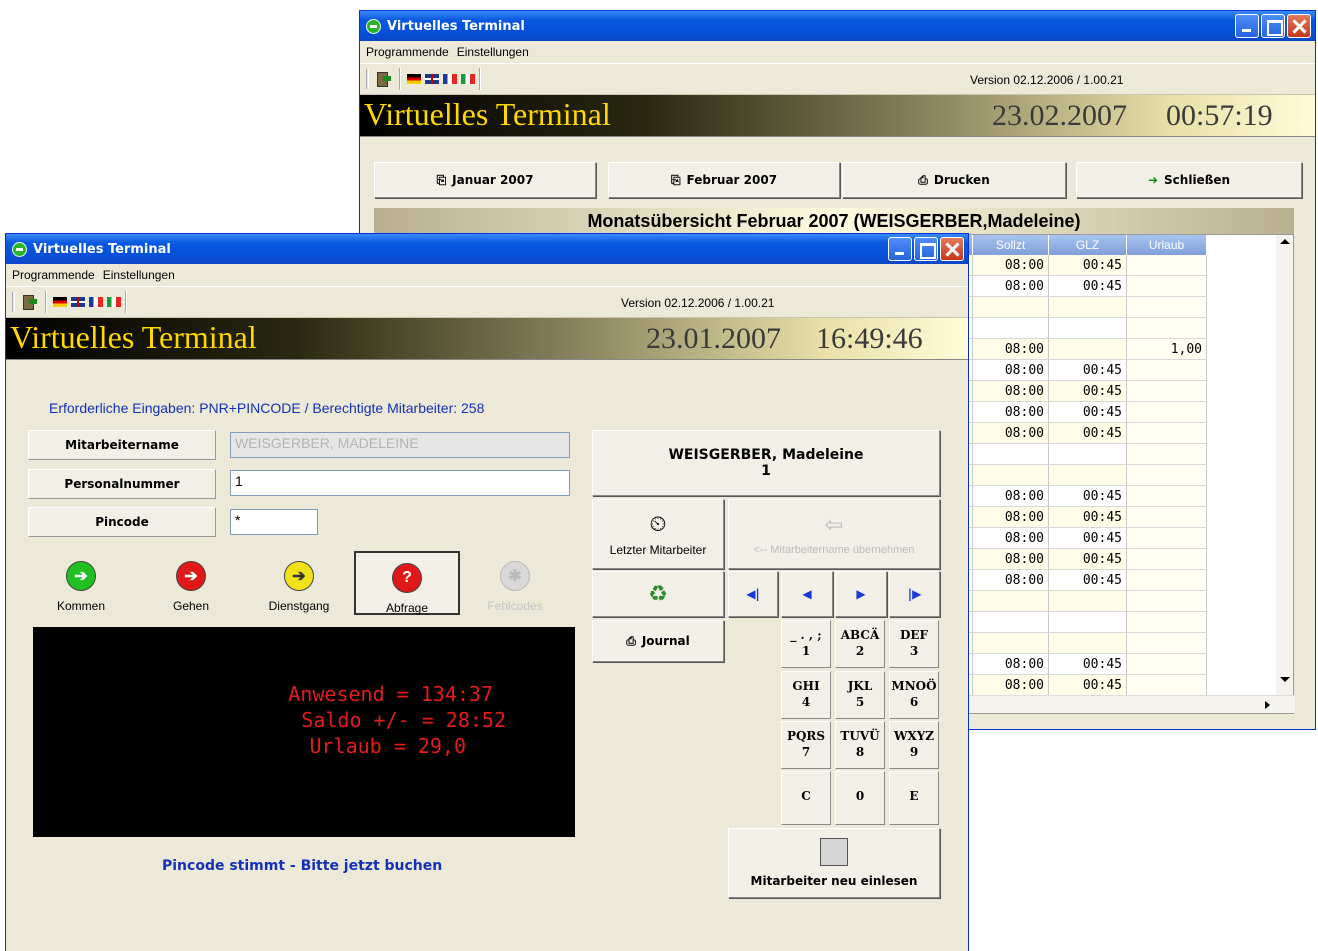 This screenshot has height=951, width=1318. Describe the element at coordinates (860, 752) in the screenshot. I see `key-digit: 8` at that location.